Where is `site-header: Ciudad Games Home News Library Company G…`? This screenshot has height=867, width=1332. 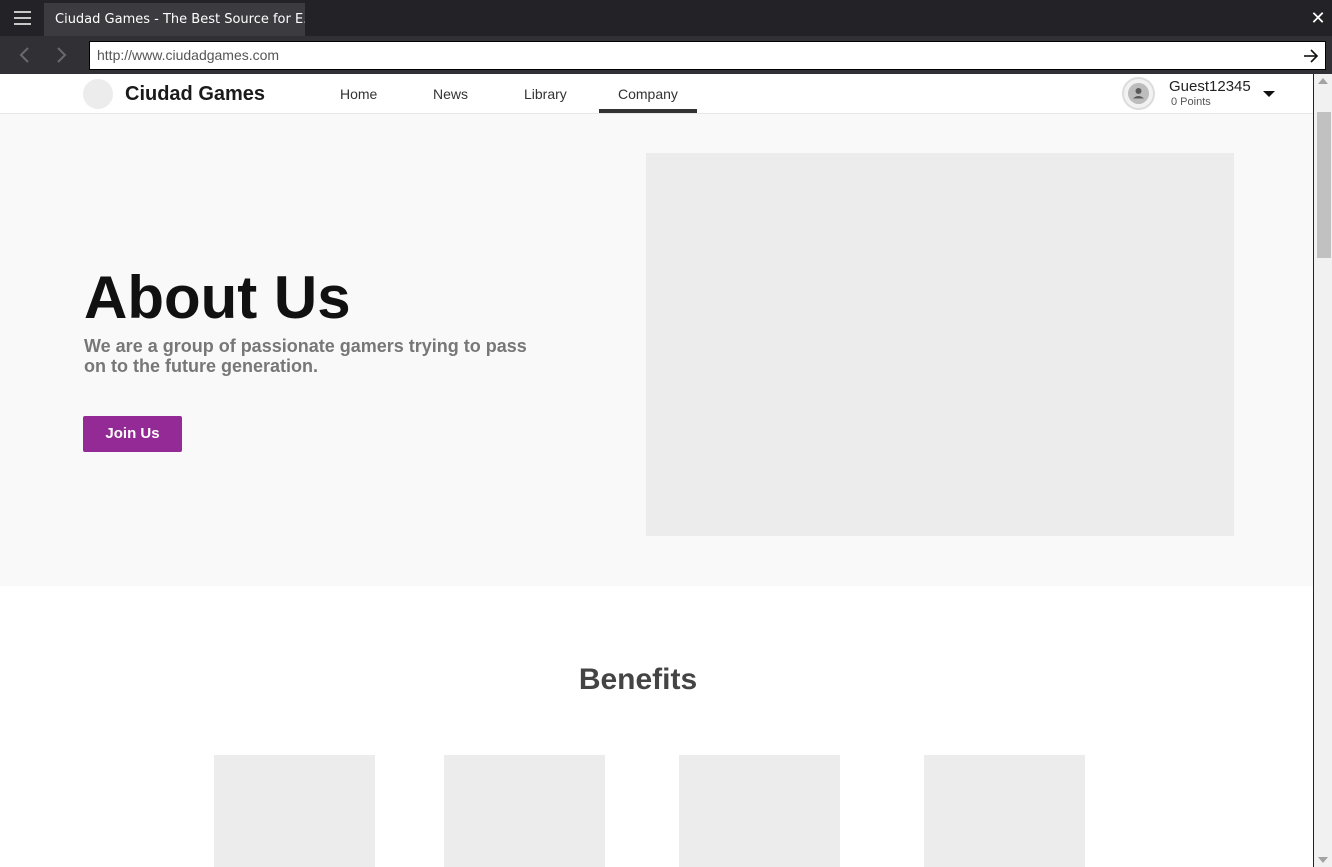
site-header: Ciudad Games Home News Library Company G… is located at coordinates (656, 94).